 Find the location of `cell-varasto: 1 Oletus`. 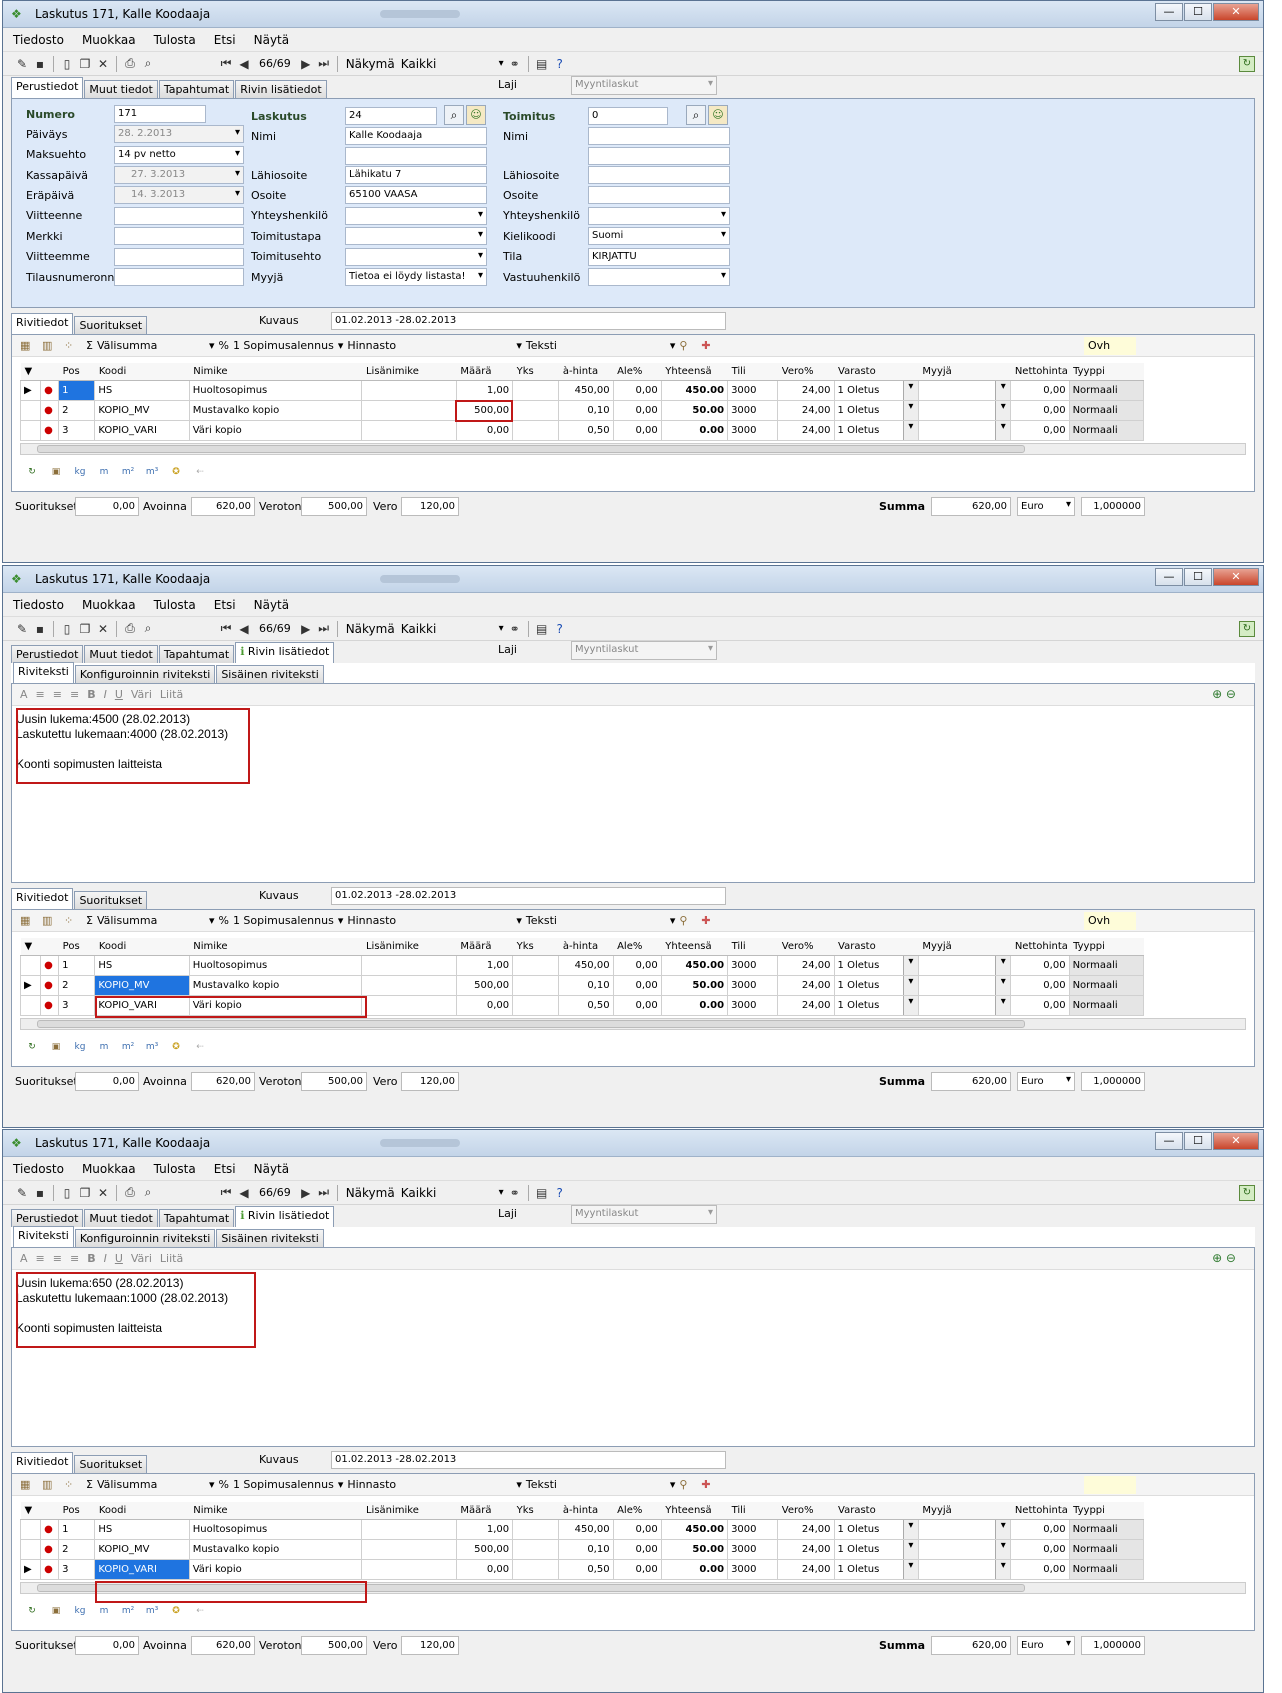

cell-varasto: 1 Oletus is located at coordinates (876, 965).